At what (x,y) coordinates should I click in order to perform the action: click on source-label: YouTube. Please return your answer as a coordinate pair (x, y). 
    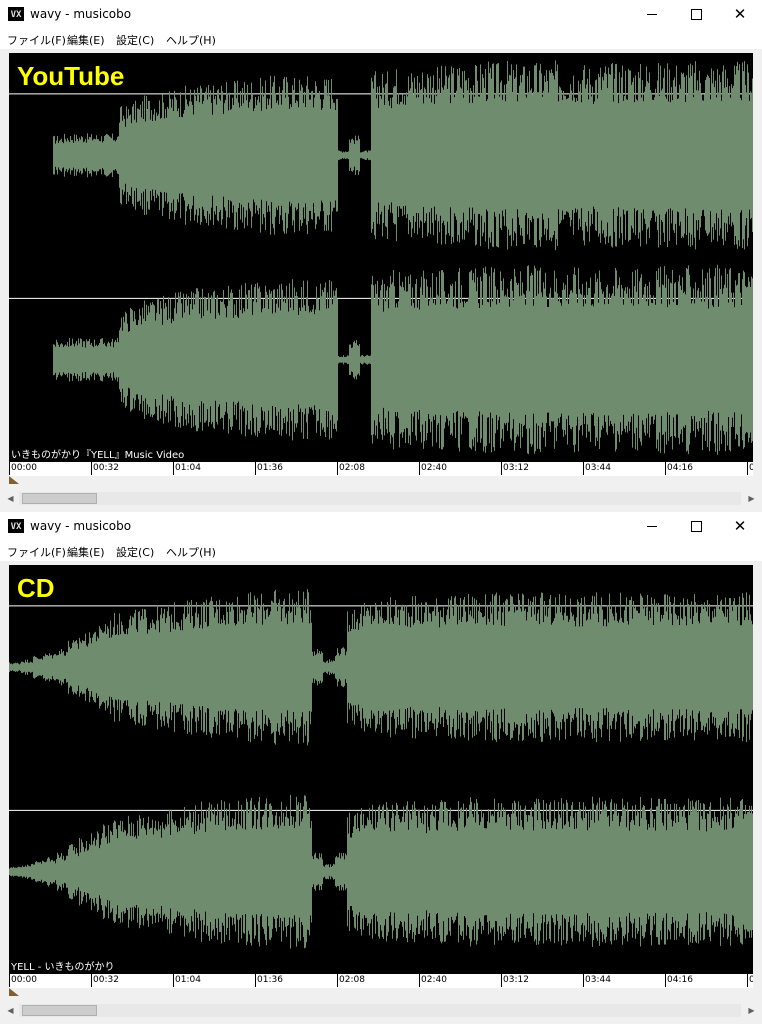
    Looking at the image, I should click on (71, 76).